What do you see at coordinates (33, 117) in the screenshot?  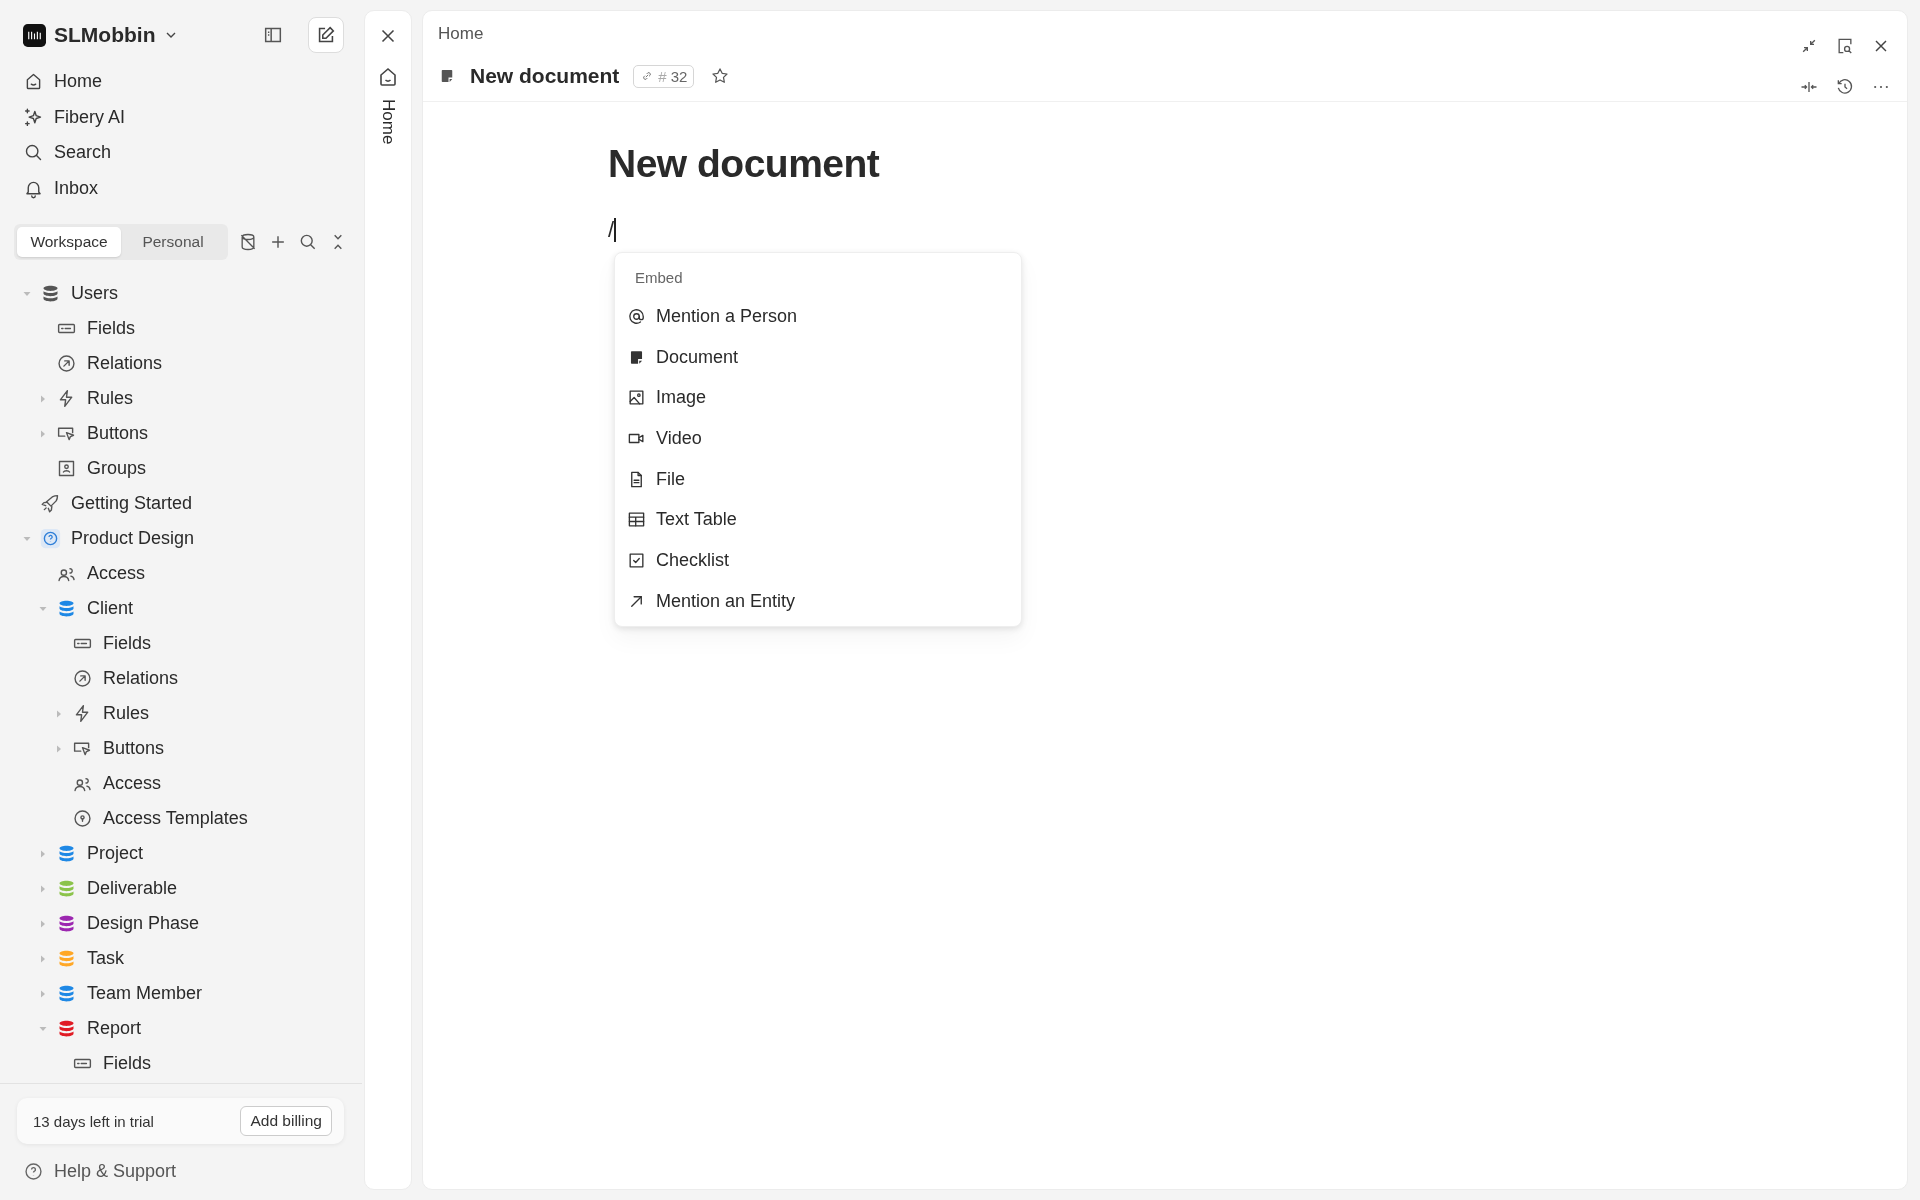 I see `sparkle-icon` at bounding box center [33, 117].